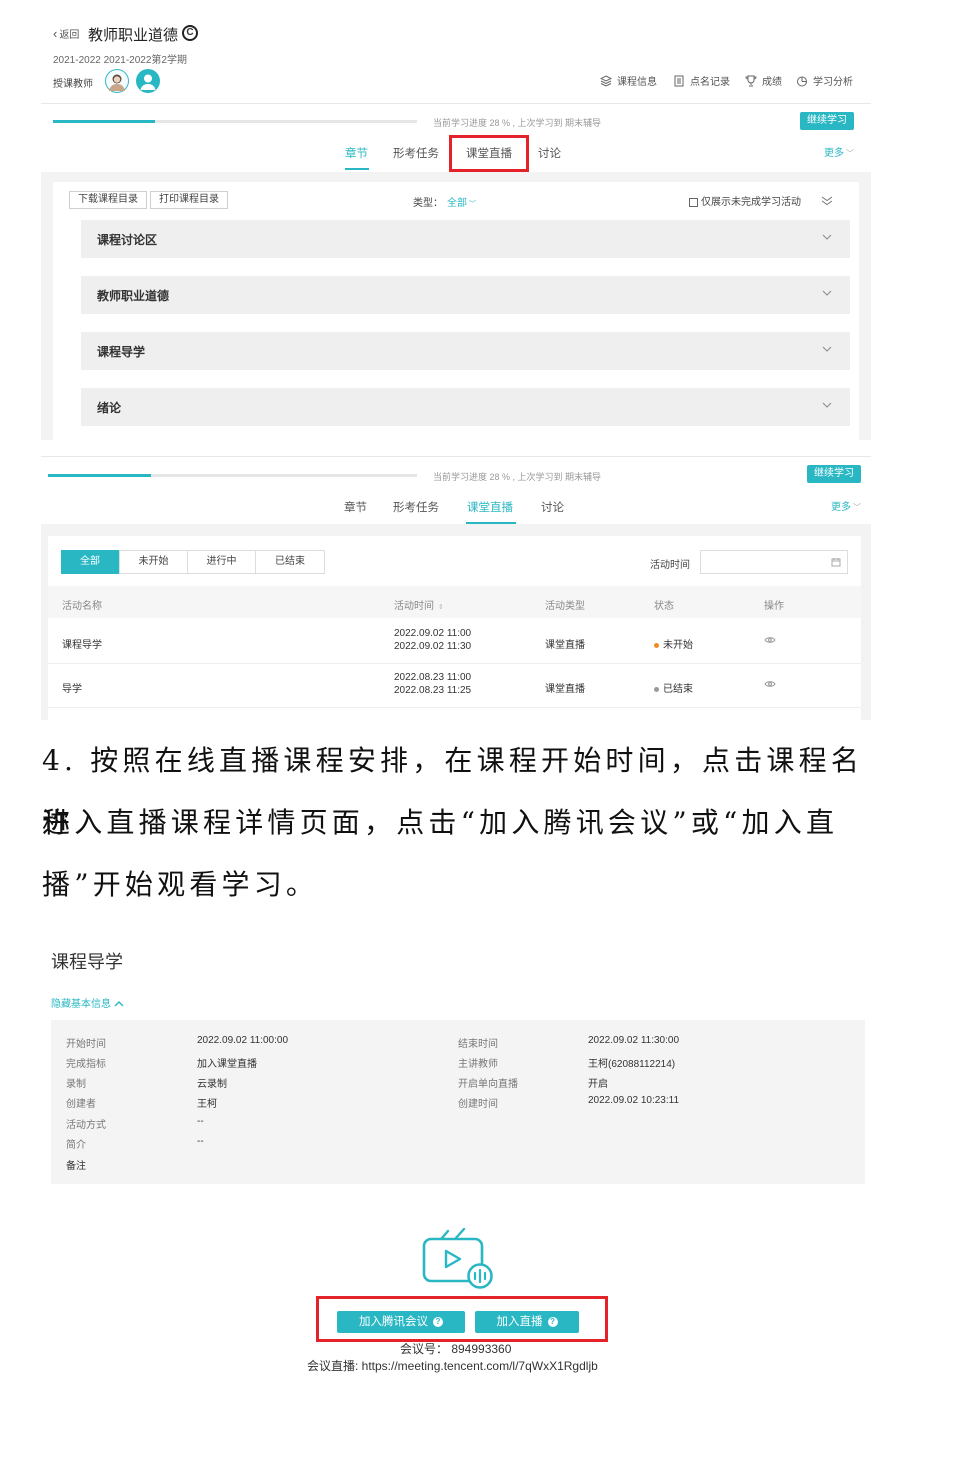 This screenshot has height=1458, width=960. What do you see at coordinates (72, 687) in the screenshot?
I see `activity-name: 导学` at bounding box center [72, 687].